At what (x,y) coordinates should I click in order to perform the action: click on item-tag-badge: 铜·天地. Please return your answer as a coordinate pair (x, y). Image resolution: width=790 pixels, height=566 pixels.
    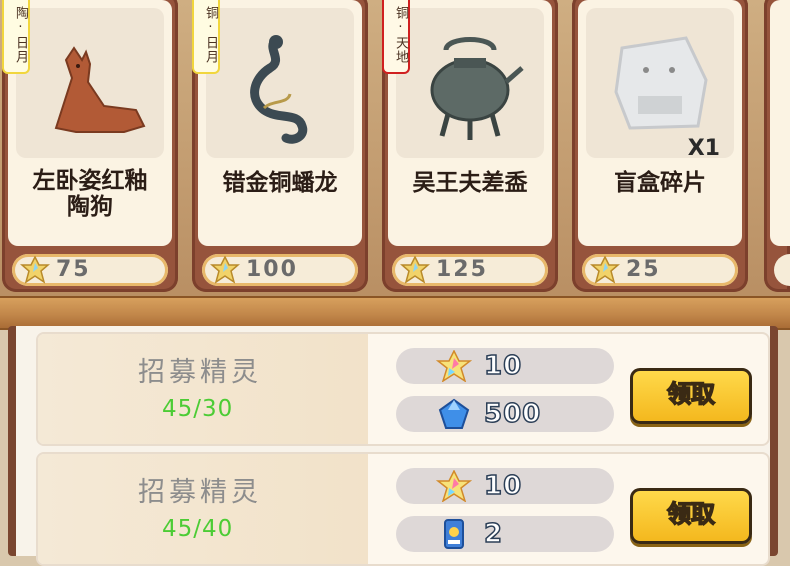
    Looking at the image, I should click on (396, 37).